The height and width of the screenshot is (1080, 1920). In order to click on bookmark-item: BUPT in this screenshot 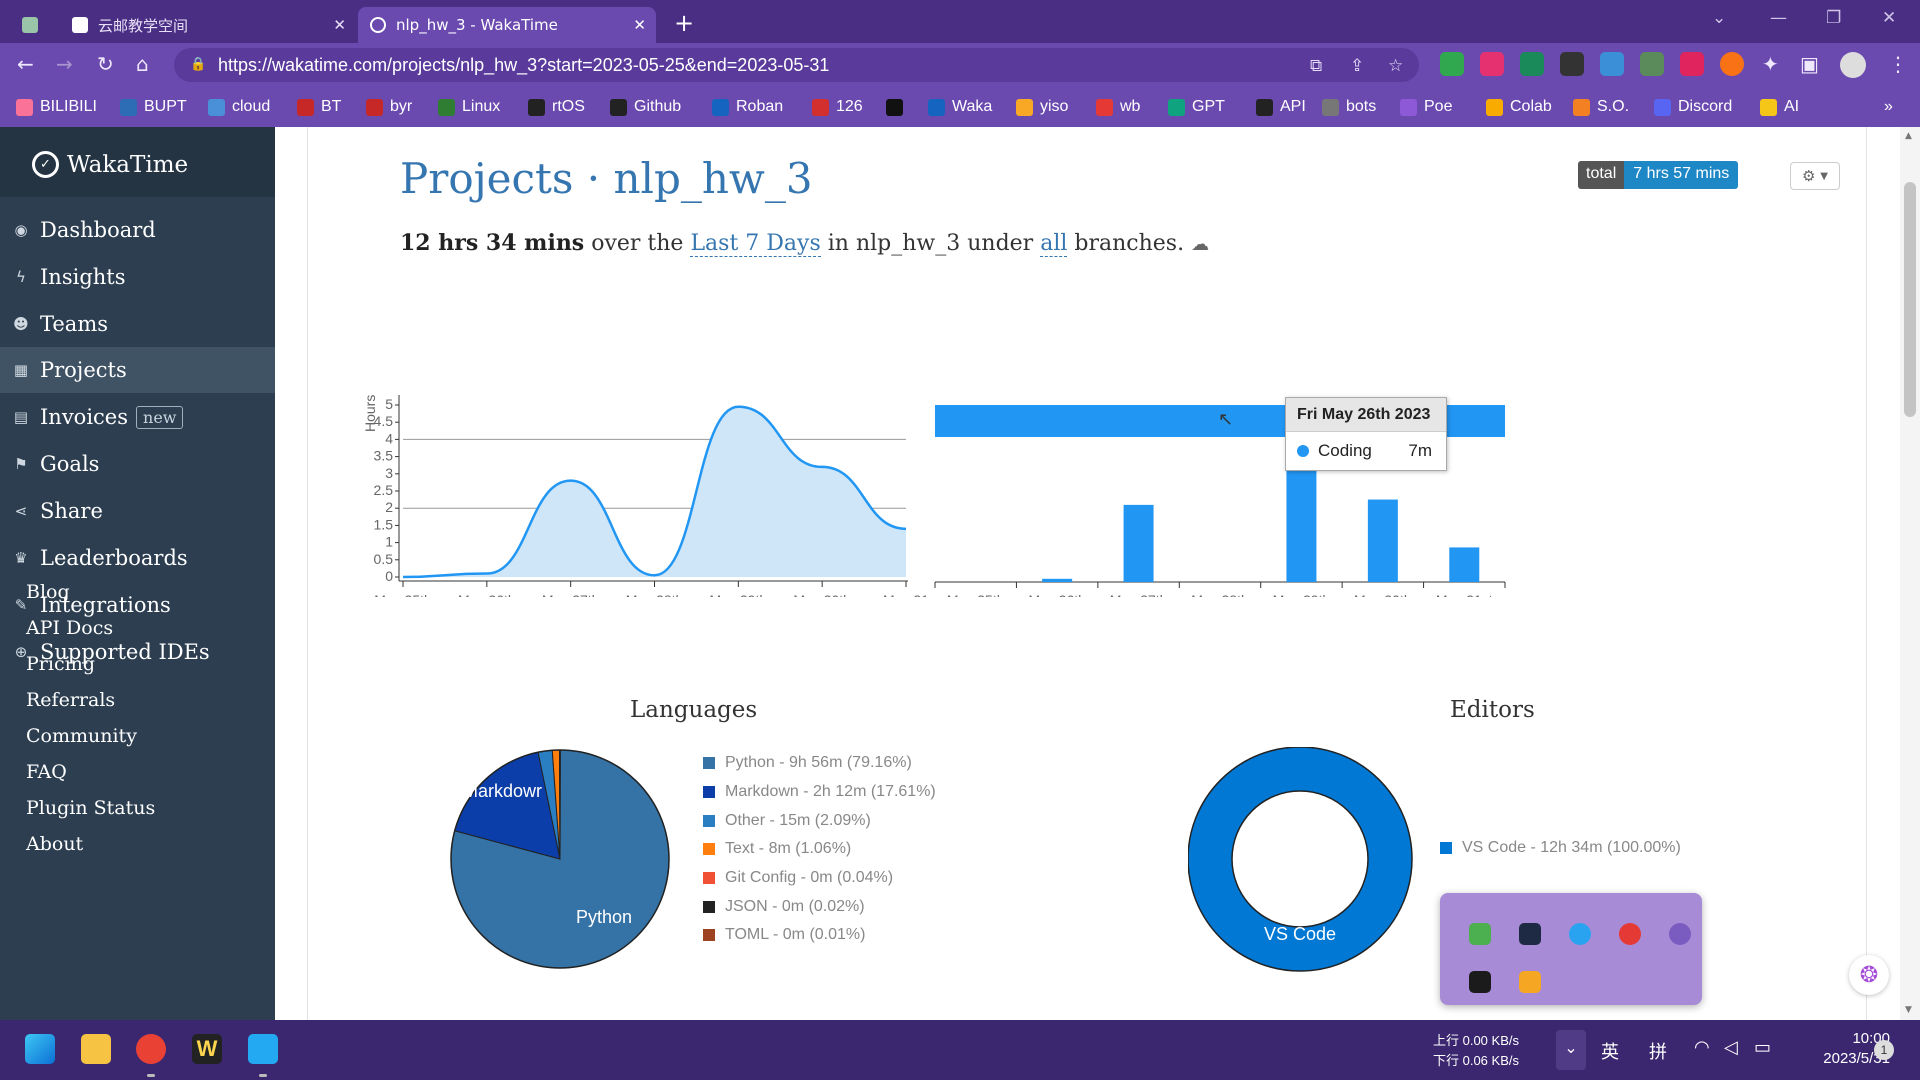, I will do `click(153, 107)`.